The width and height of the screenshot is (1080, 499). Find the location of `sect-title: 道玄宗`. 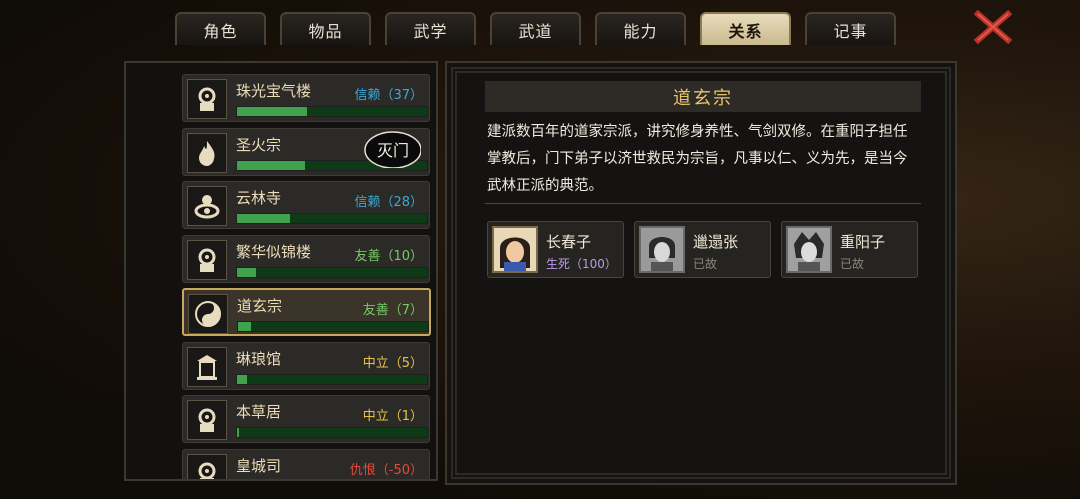

sect-title: 道玄宗 is located at coordinates (703, 96).